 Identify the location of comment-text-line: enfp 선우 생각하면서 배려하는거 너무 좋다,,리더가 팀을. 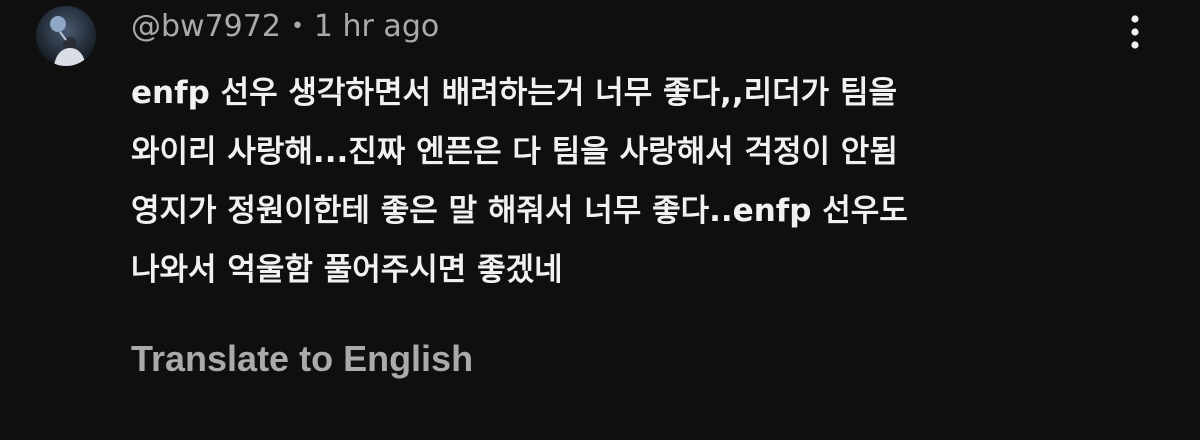
(514, 93).